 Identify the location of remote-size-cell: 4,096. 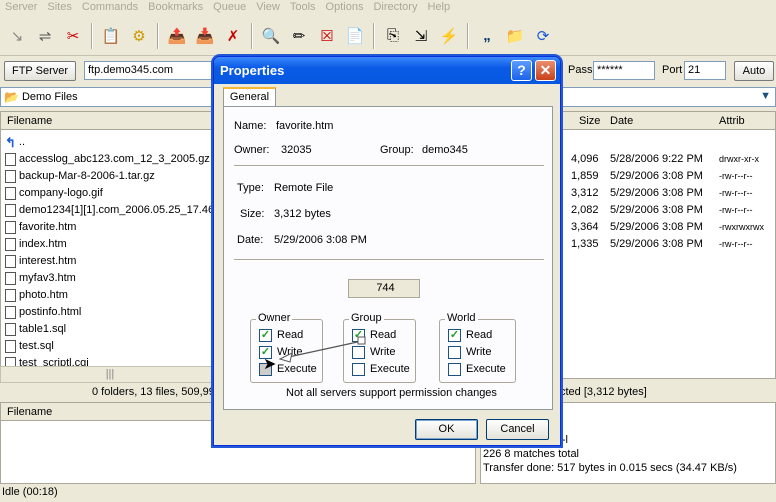
(585, 159).